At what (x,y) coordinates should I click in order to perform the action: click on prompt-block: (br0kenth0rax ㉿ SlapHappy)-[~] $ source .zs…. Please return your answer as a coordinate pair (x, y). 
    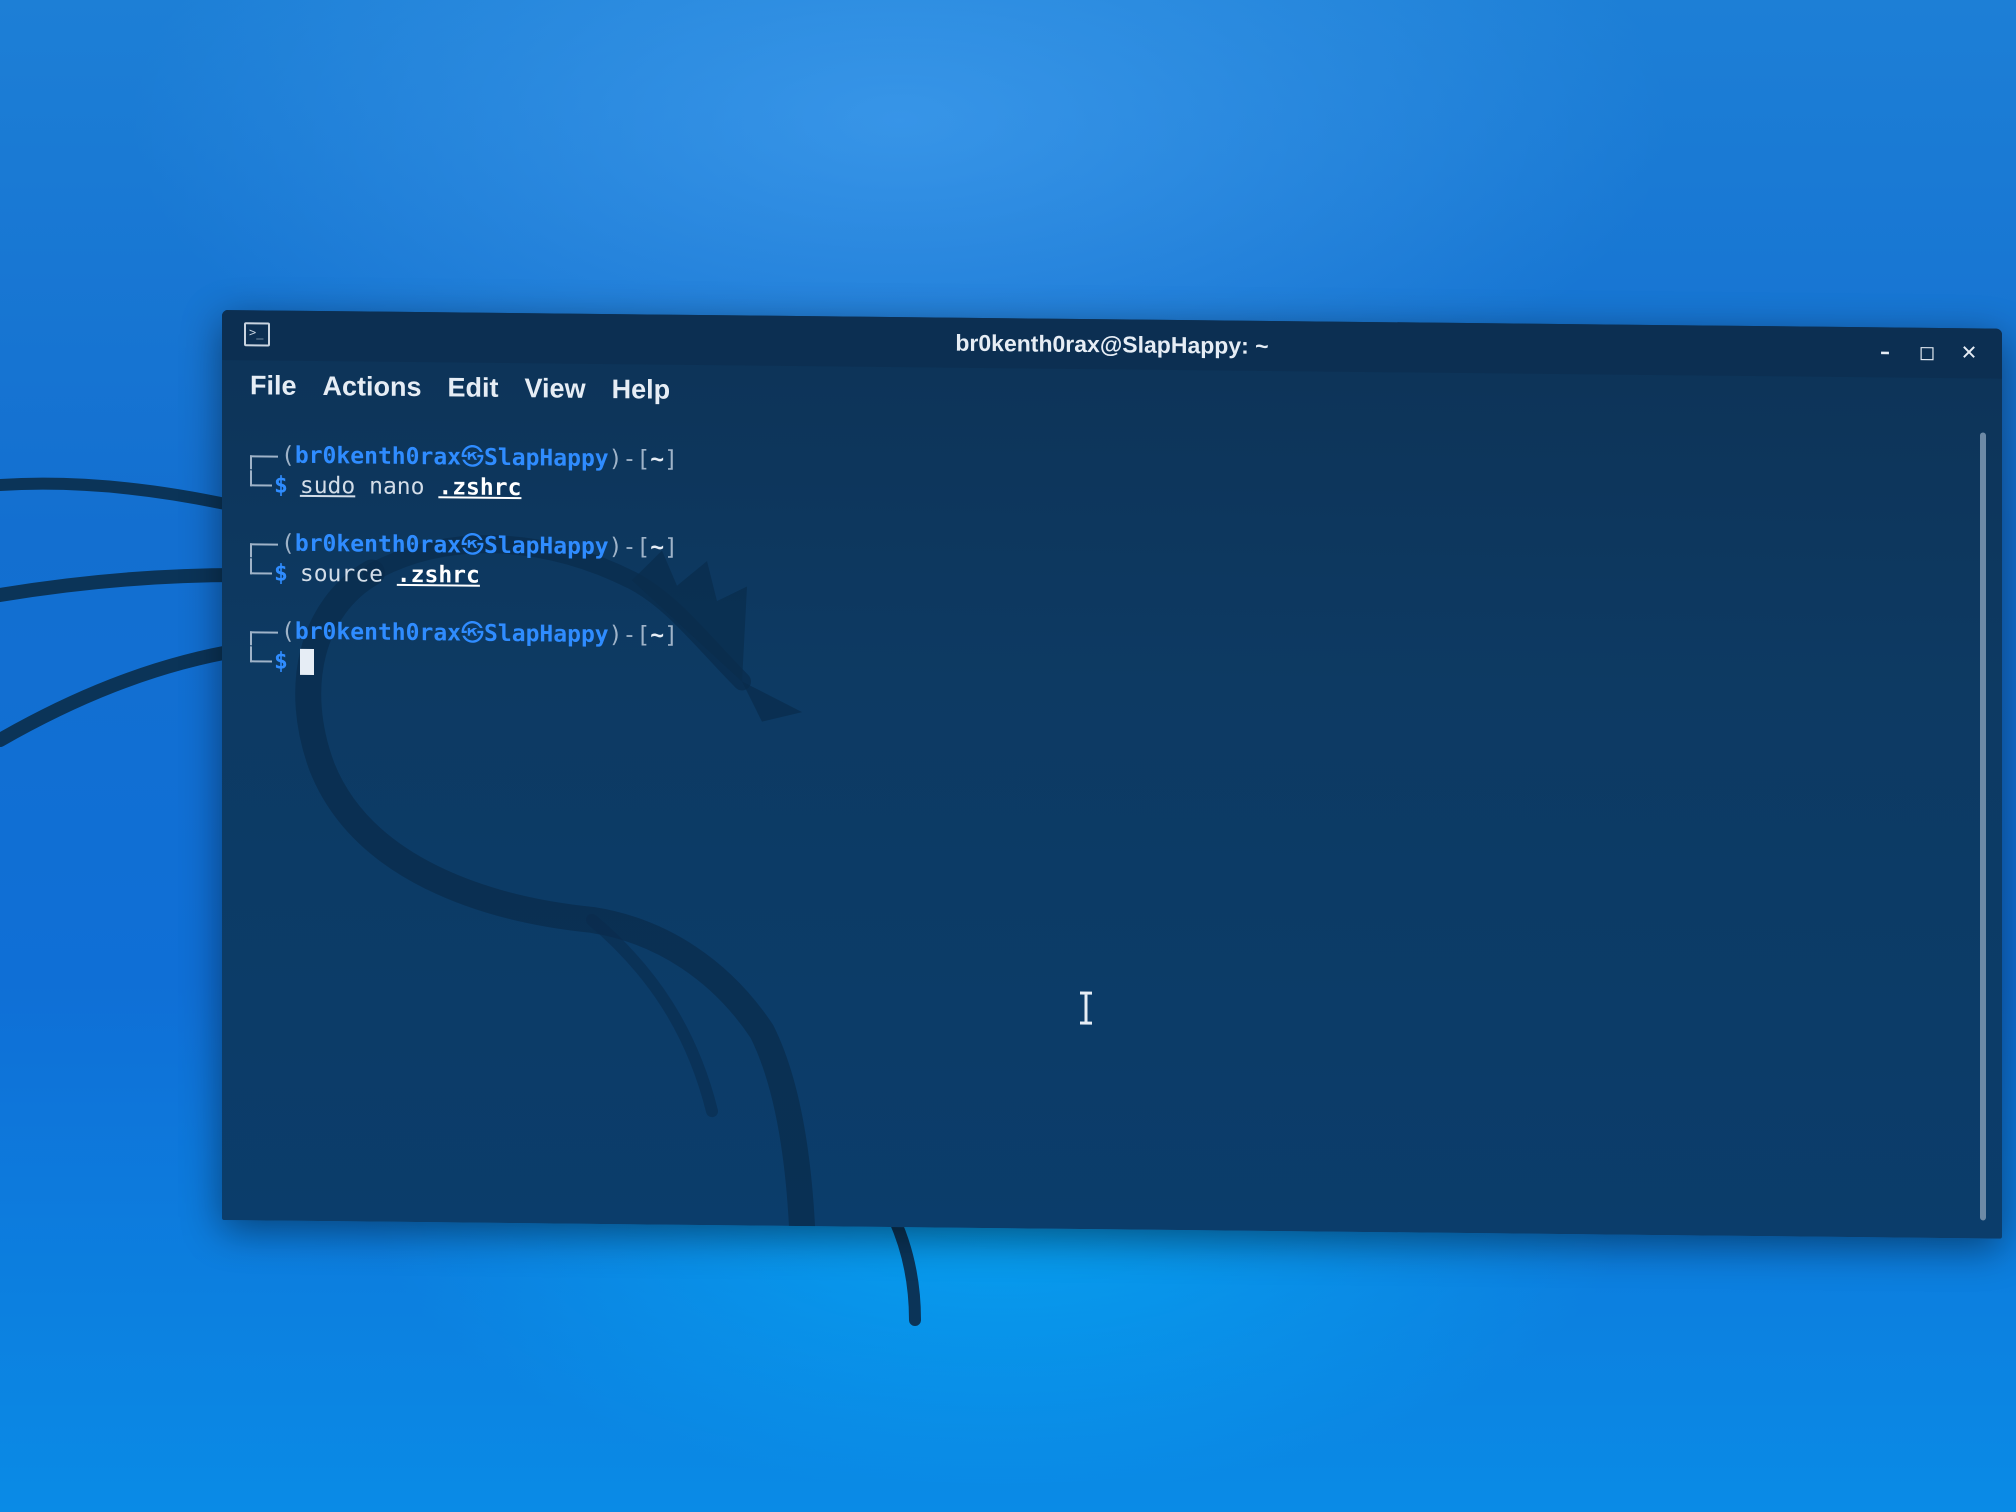
    Looking at the image, I should click on (464, 560).